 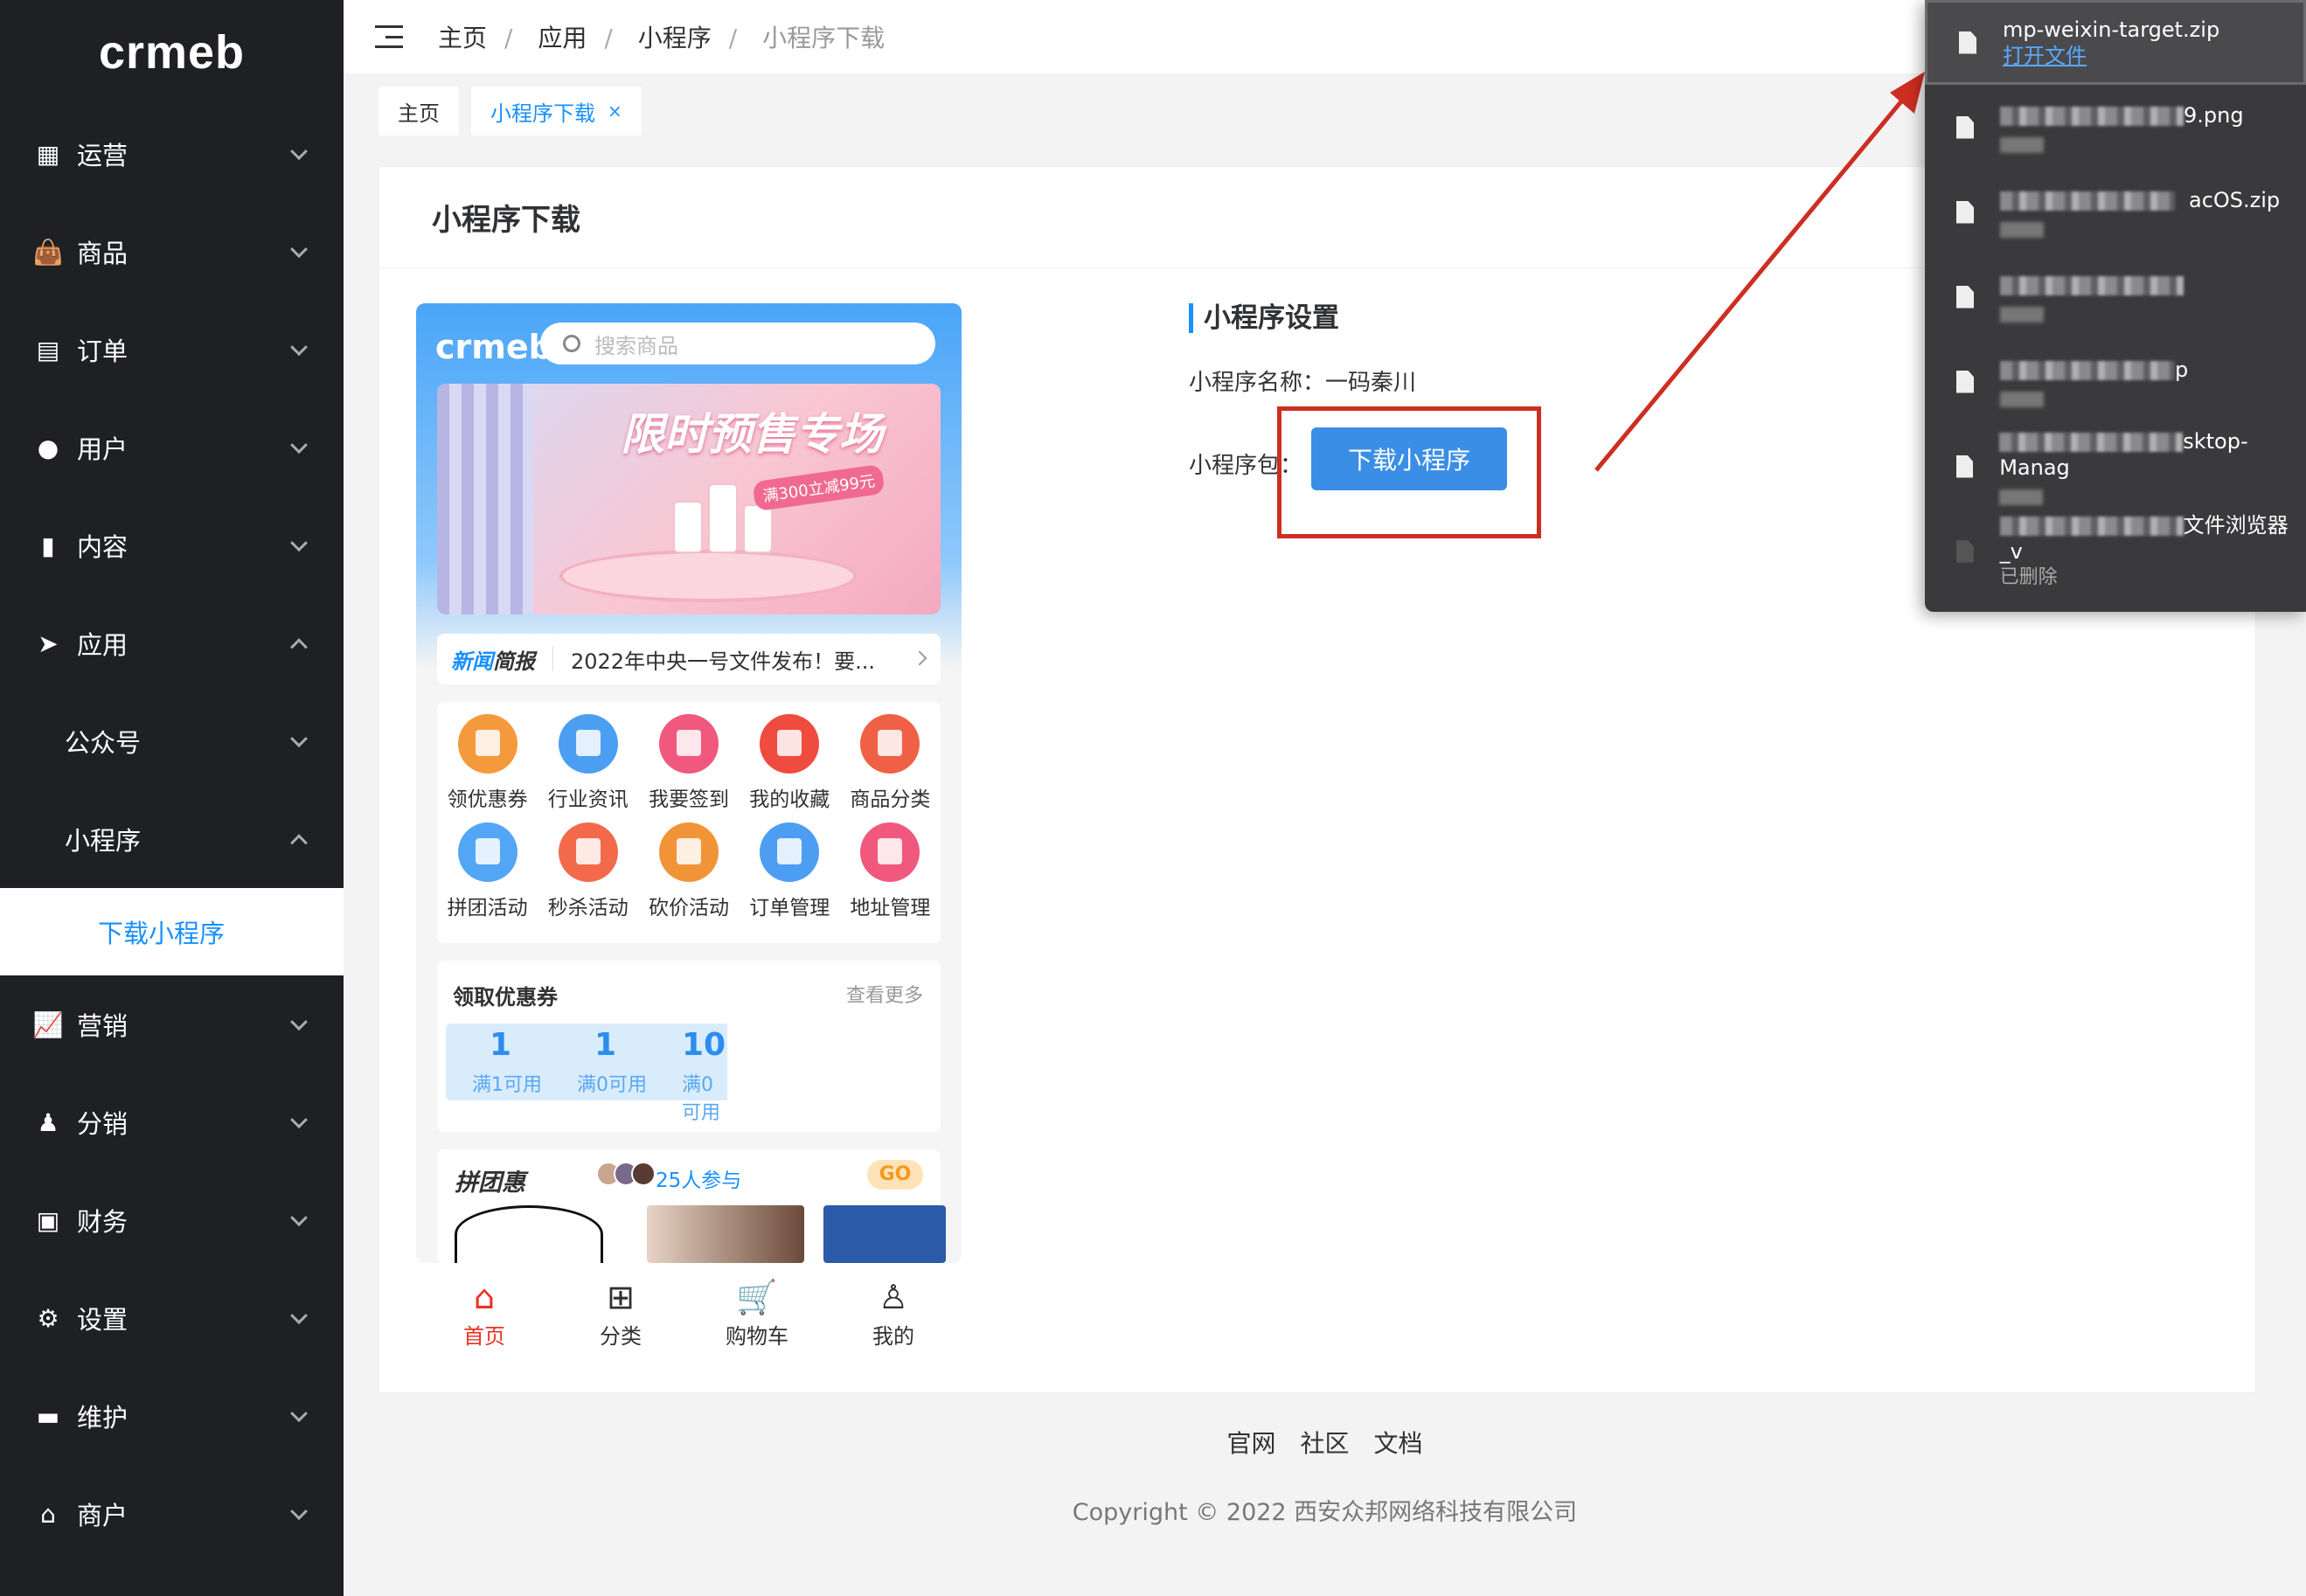 I want to click on download-filename: 9.png, so click(x=2214, y=115).